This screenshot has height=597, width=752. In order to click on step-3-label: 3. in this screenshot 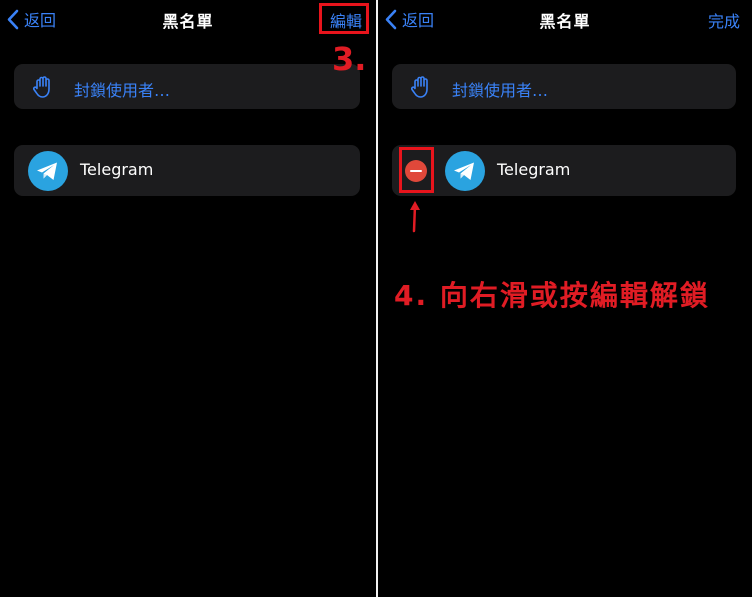, I will do `click(349, 59)`.